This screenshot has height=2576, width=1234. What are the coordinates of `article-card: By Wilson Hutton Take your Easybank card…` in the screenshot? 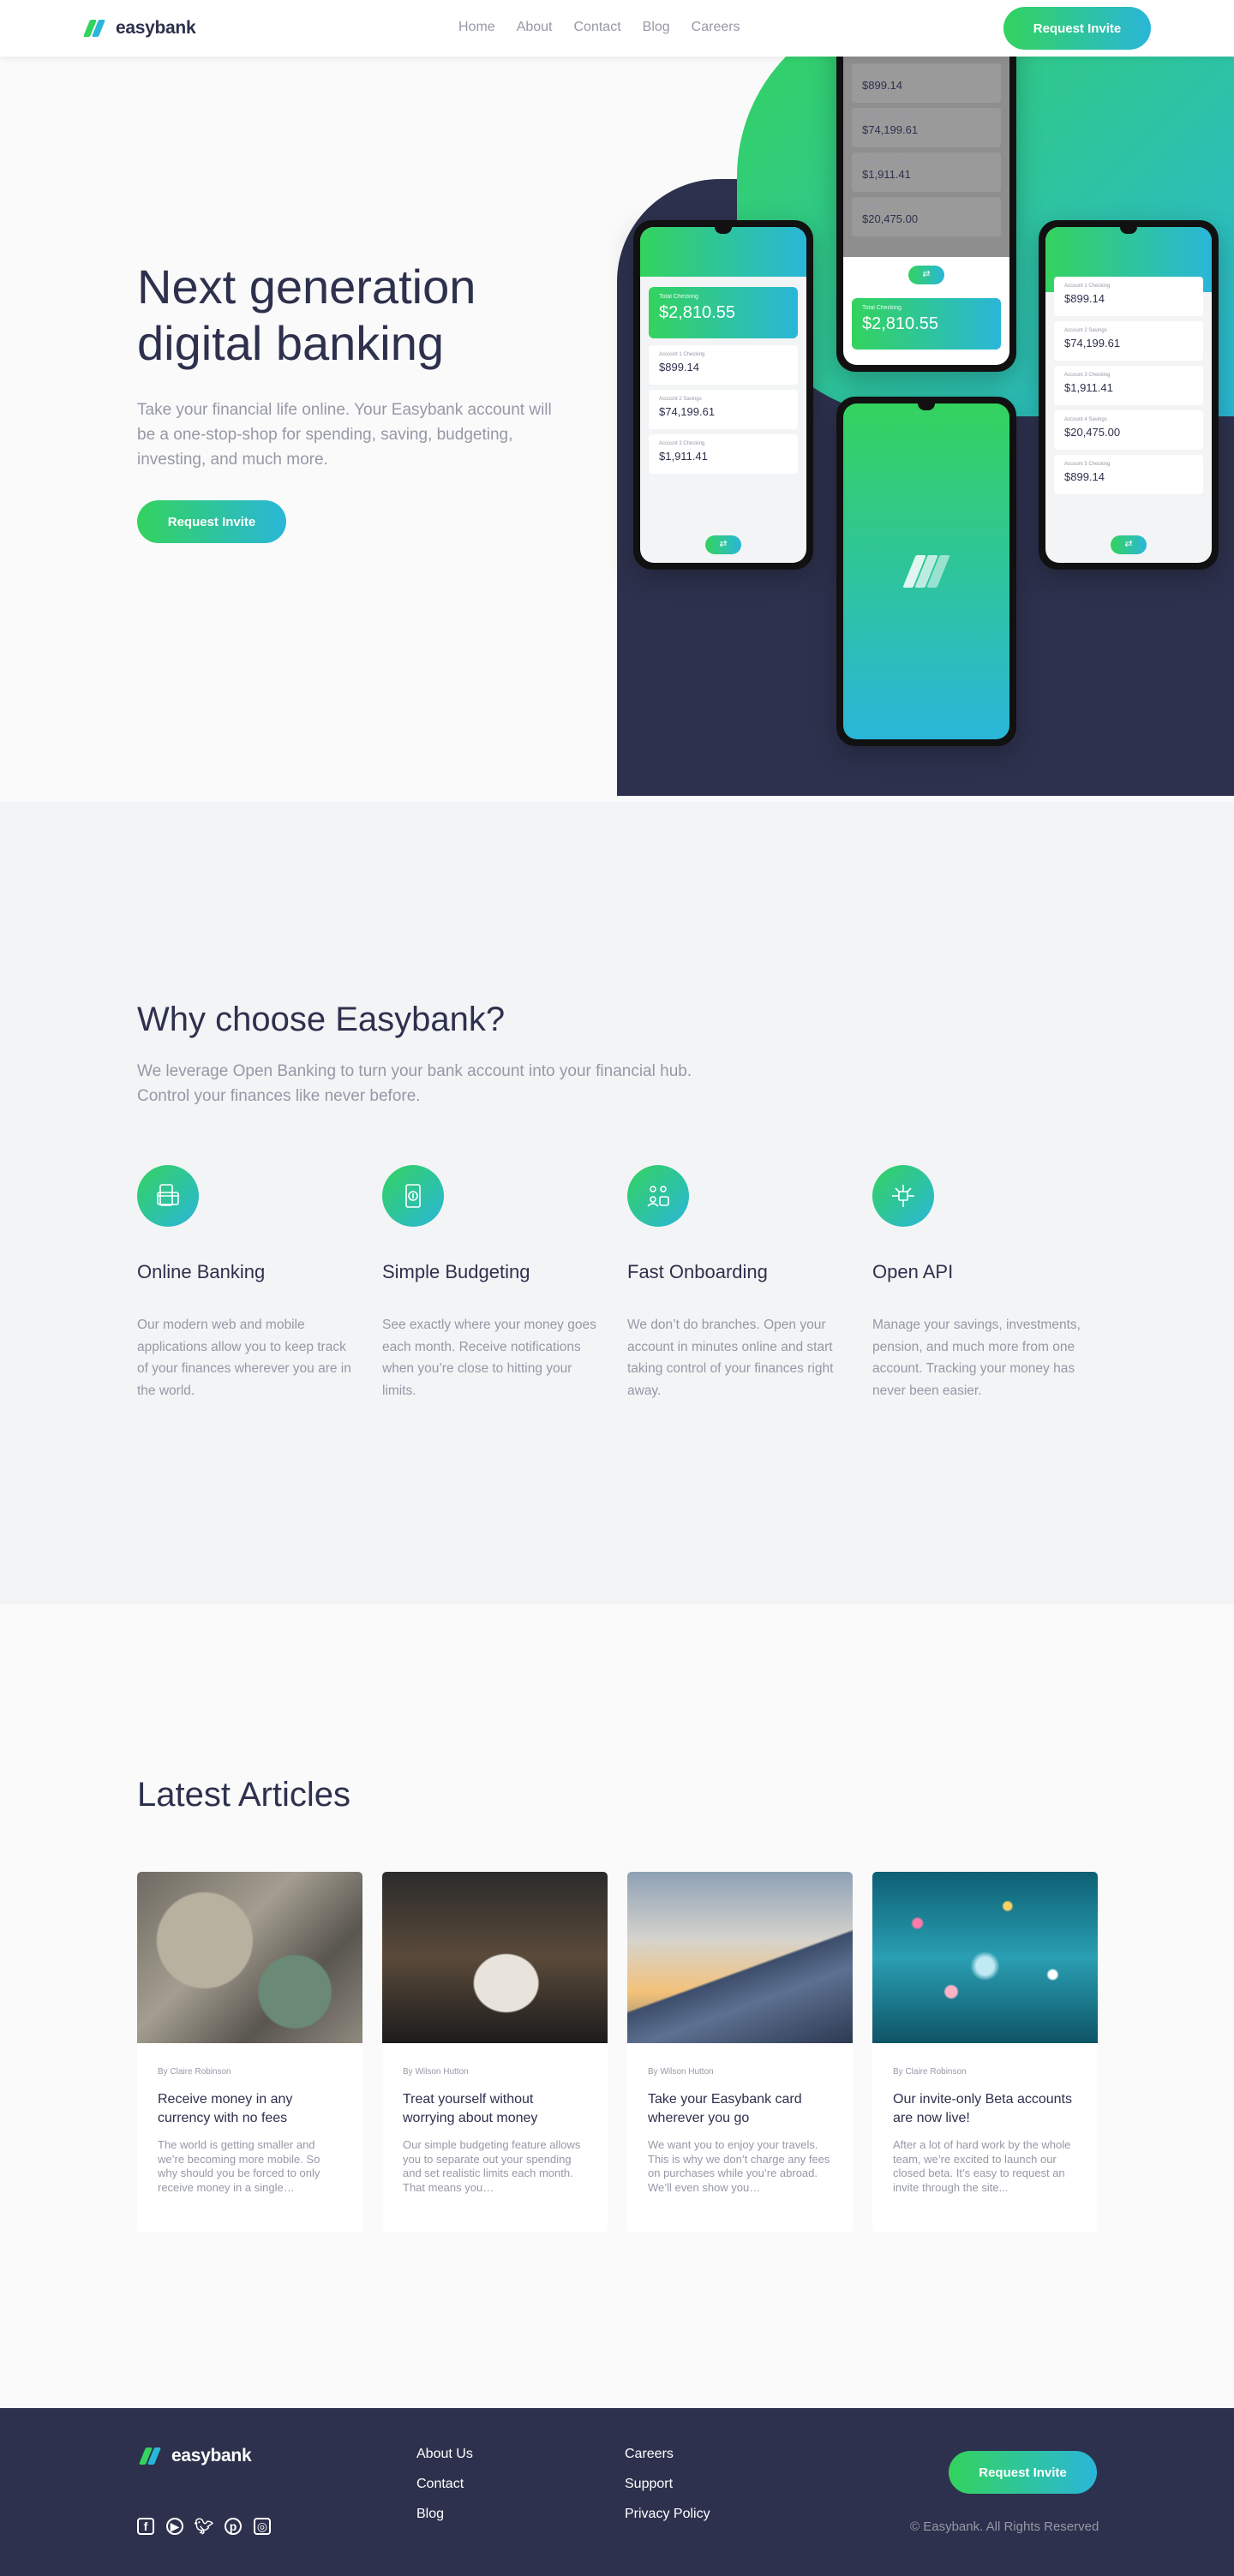 It's located at (740, 2052).